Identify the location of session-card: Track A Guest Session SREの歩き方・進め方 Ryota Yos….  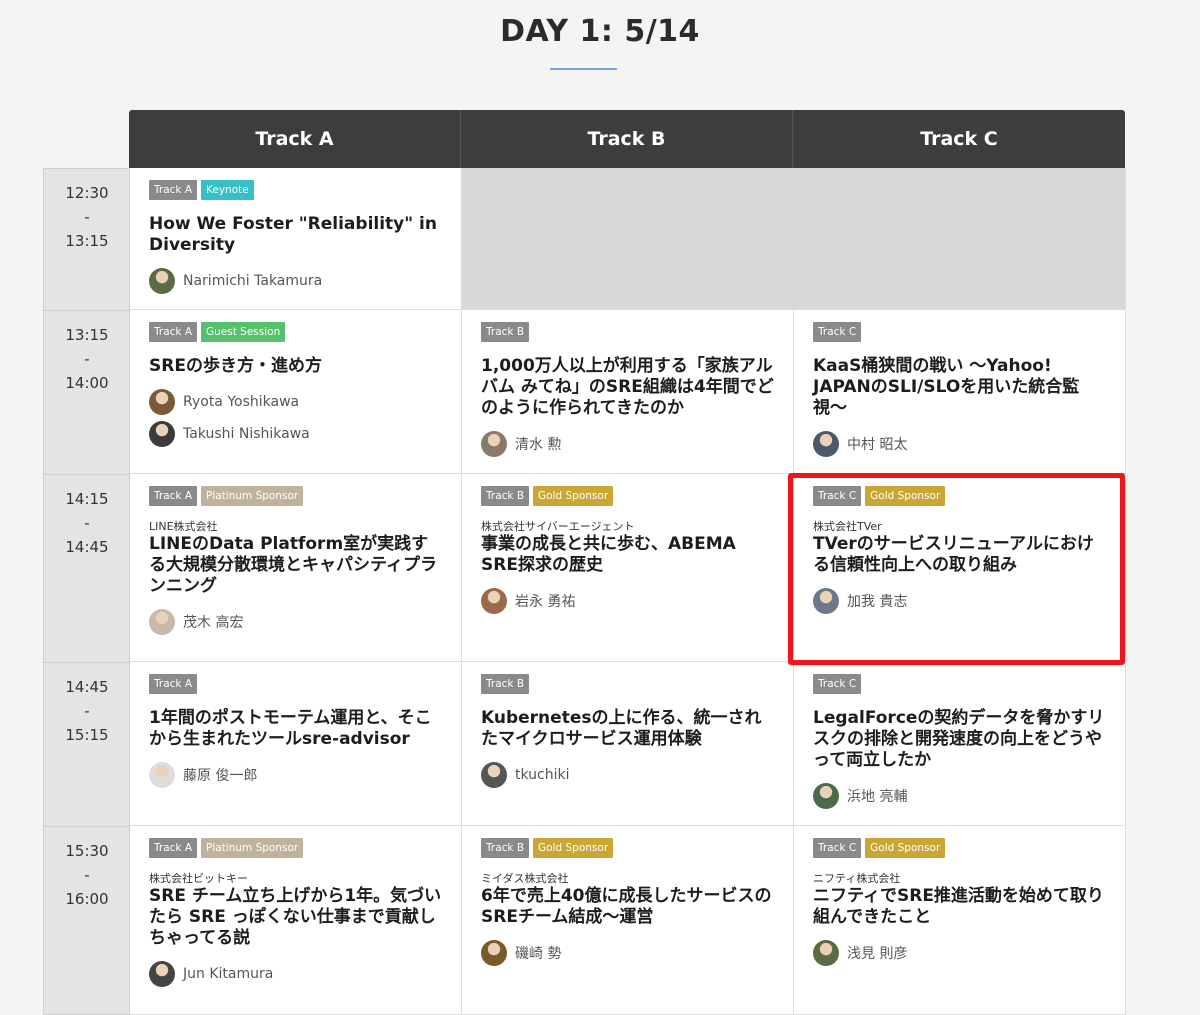
(296, 392).